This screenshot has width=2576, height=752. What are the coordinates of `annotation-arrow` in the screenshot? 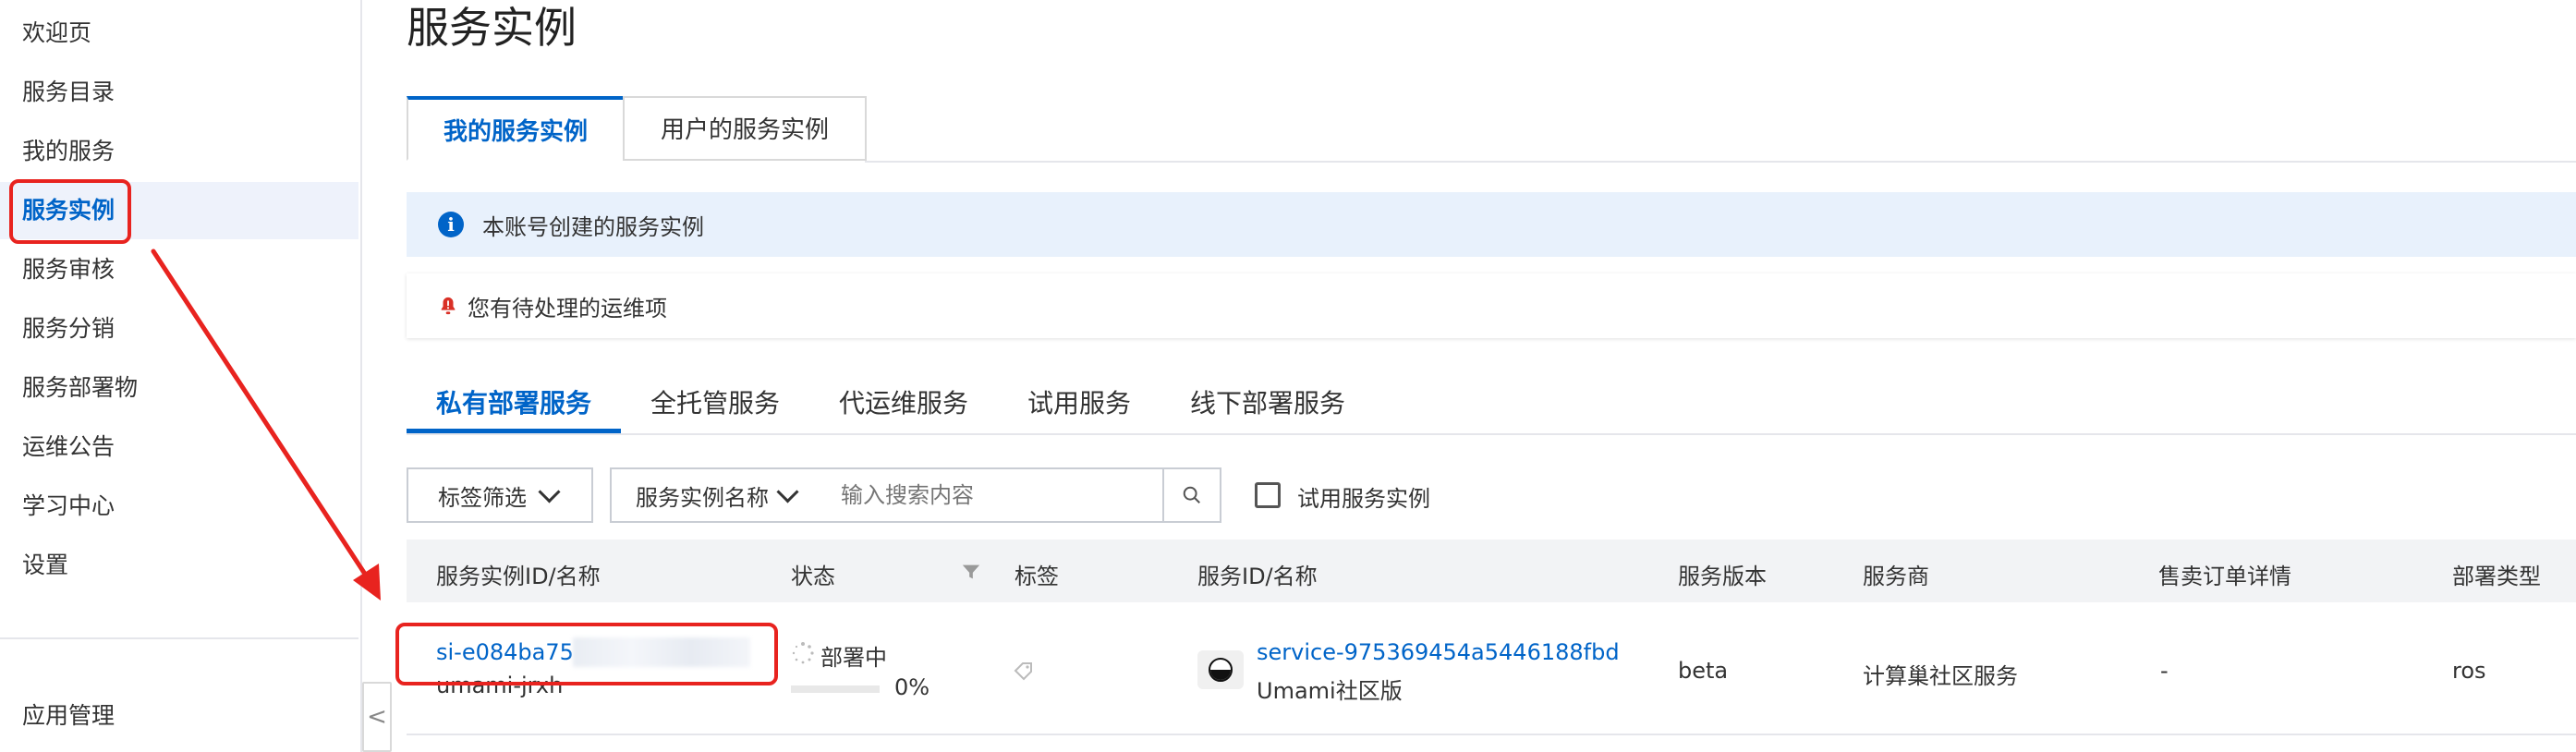 It's located at (266, 424).